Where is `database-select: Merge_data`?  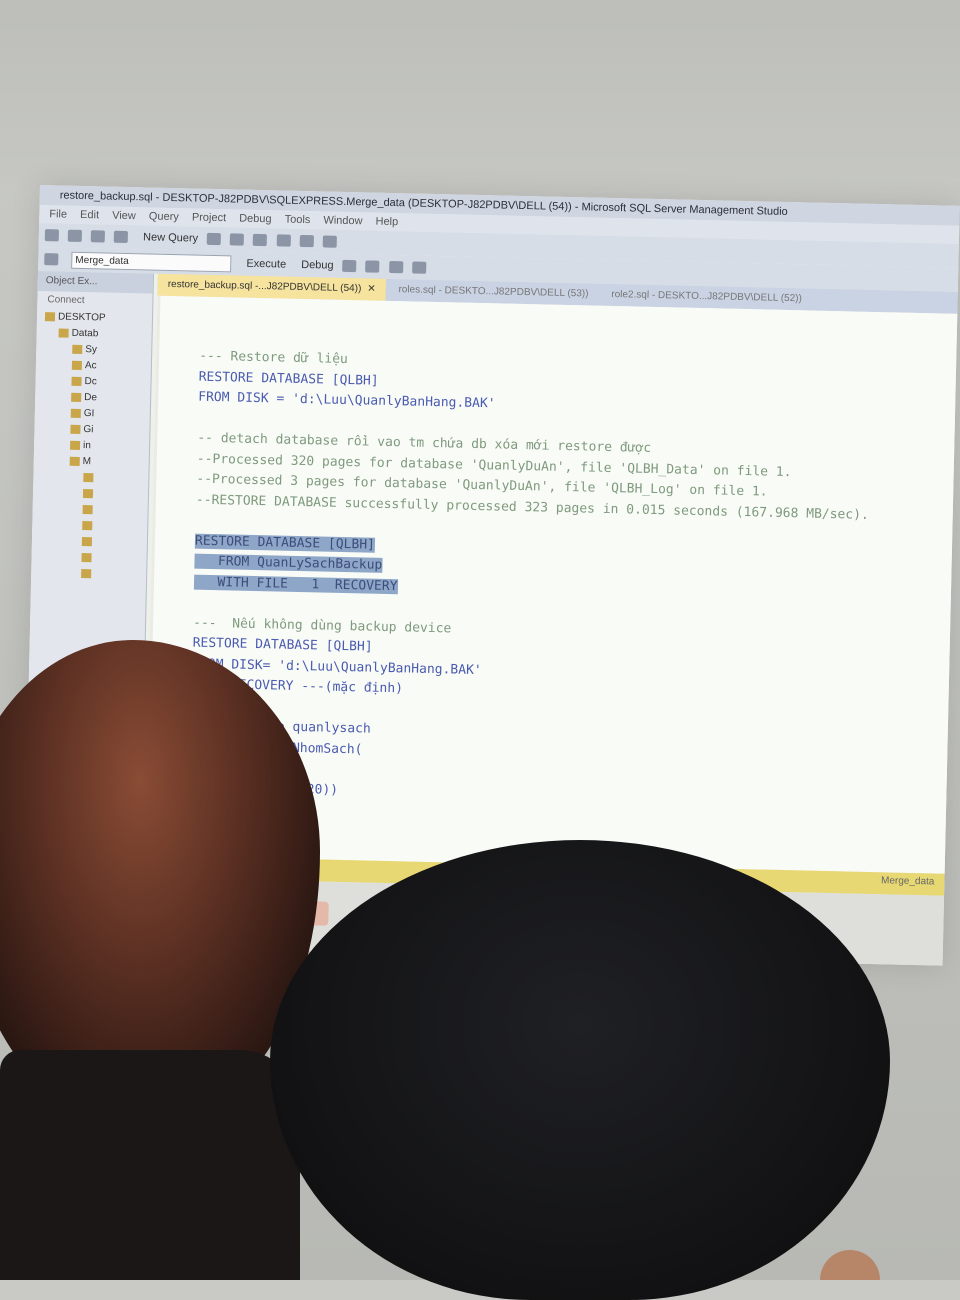 database-select: Merge_data is located at coordinates (151, 261).